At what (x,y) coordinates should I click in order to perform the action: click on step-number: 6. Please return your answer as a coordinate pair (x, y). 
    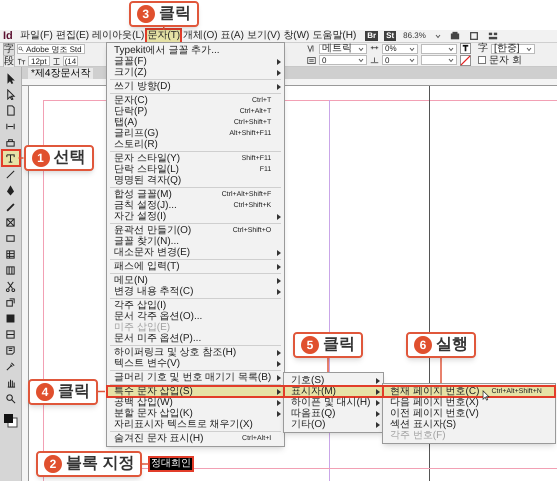
    Looking at the image, I should click on (423, 345).